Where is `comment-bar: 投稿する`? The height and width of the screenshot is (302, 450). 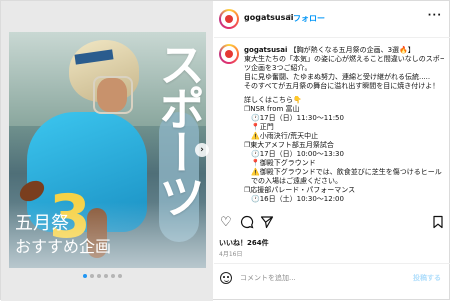
comment-bar: 投稿する is located at coordinates (332, 282).